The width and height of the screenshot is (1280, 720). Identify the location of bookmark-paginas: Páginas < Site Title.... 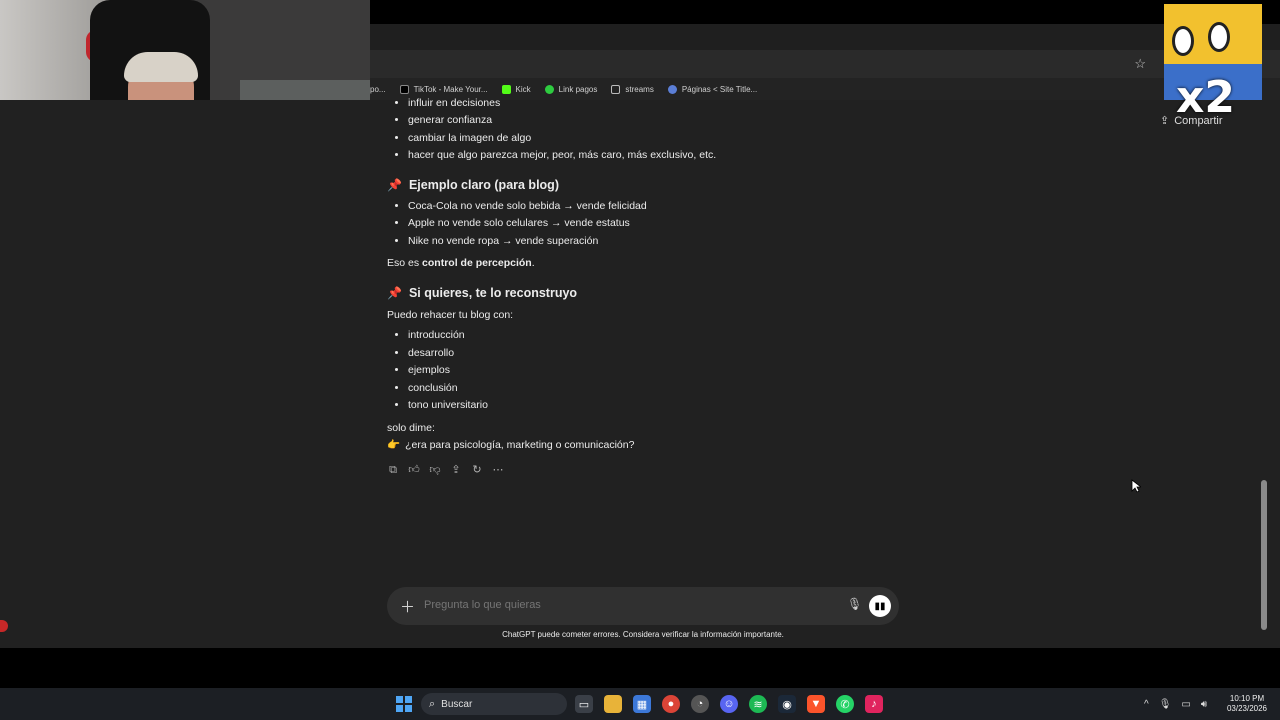
(712, 89).